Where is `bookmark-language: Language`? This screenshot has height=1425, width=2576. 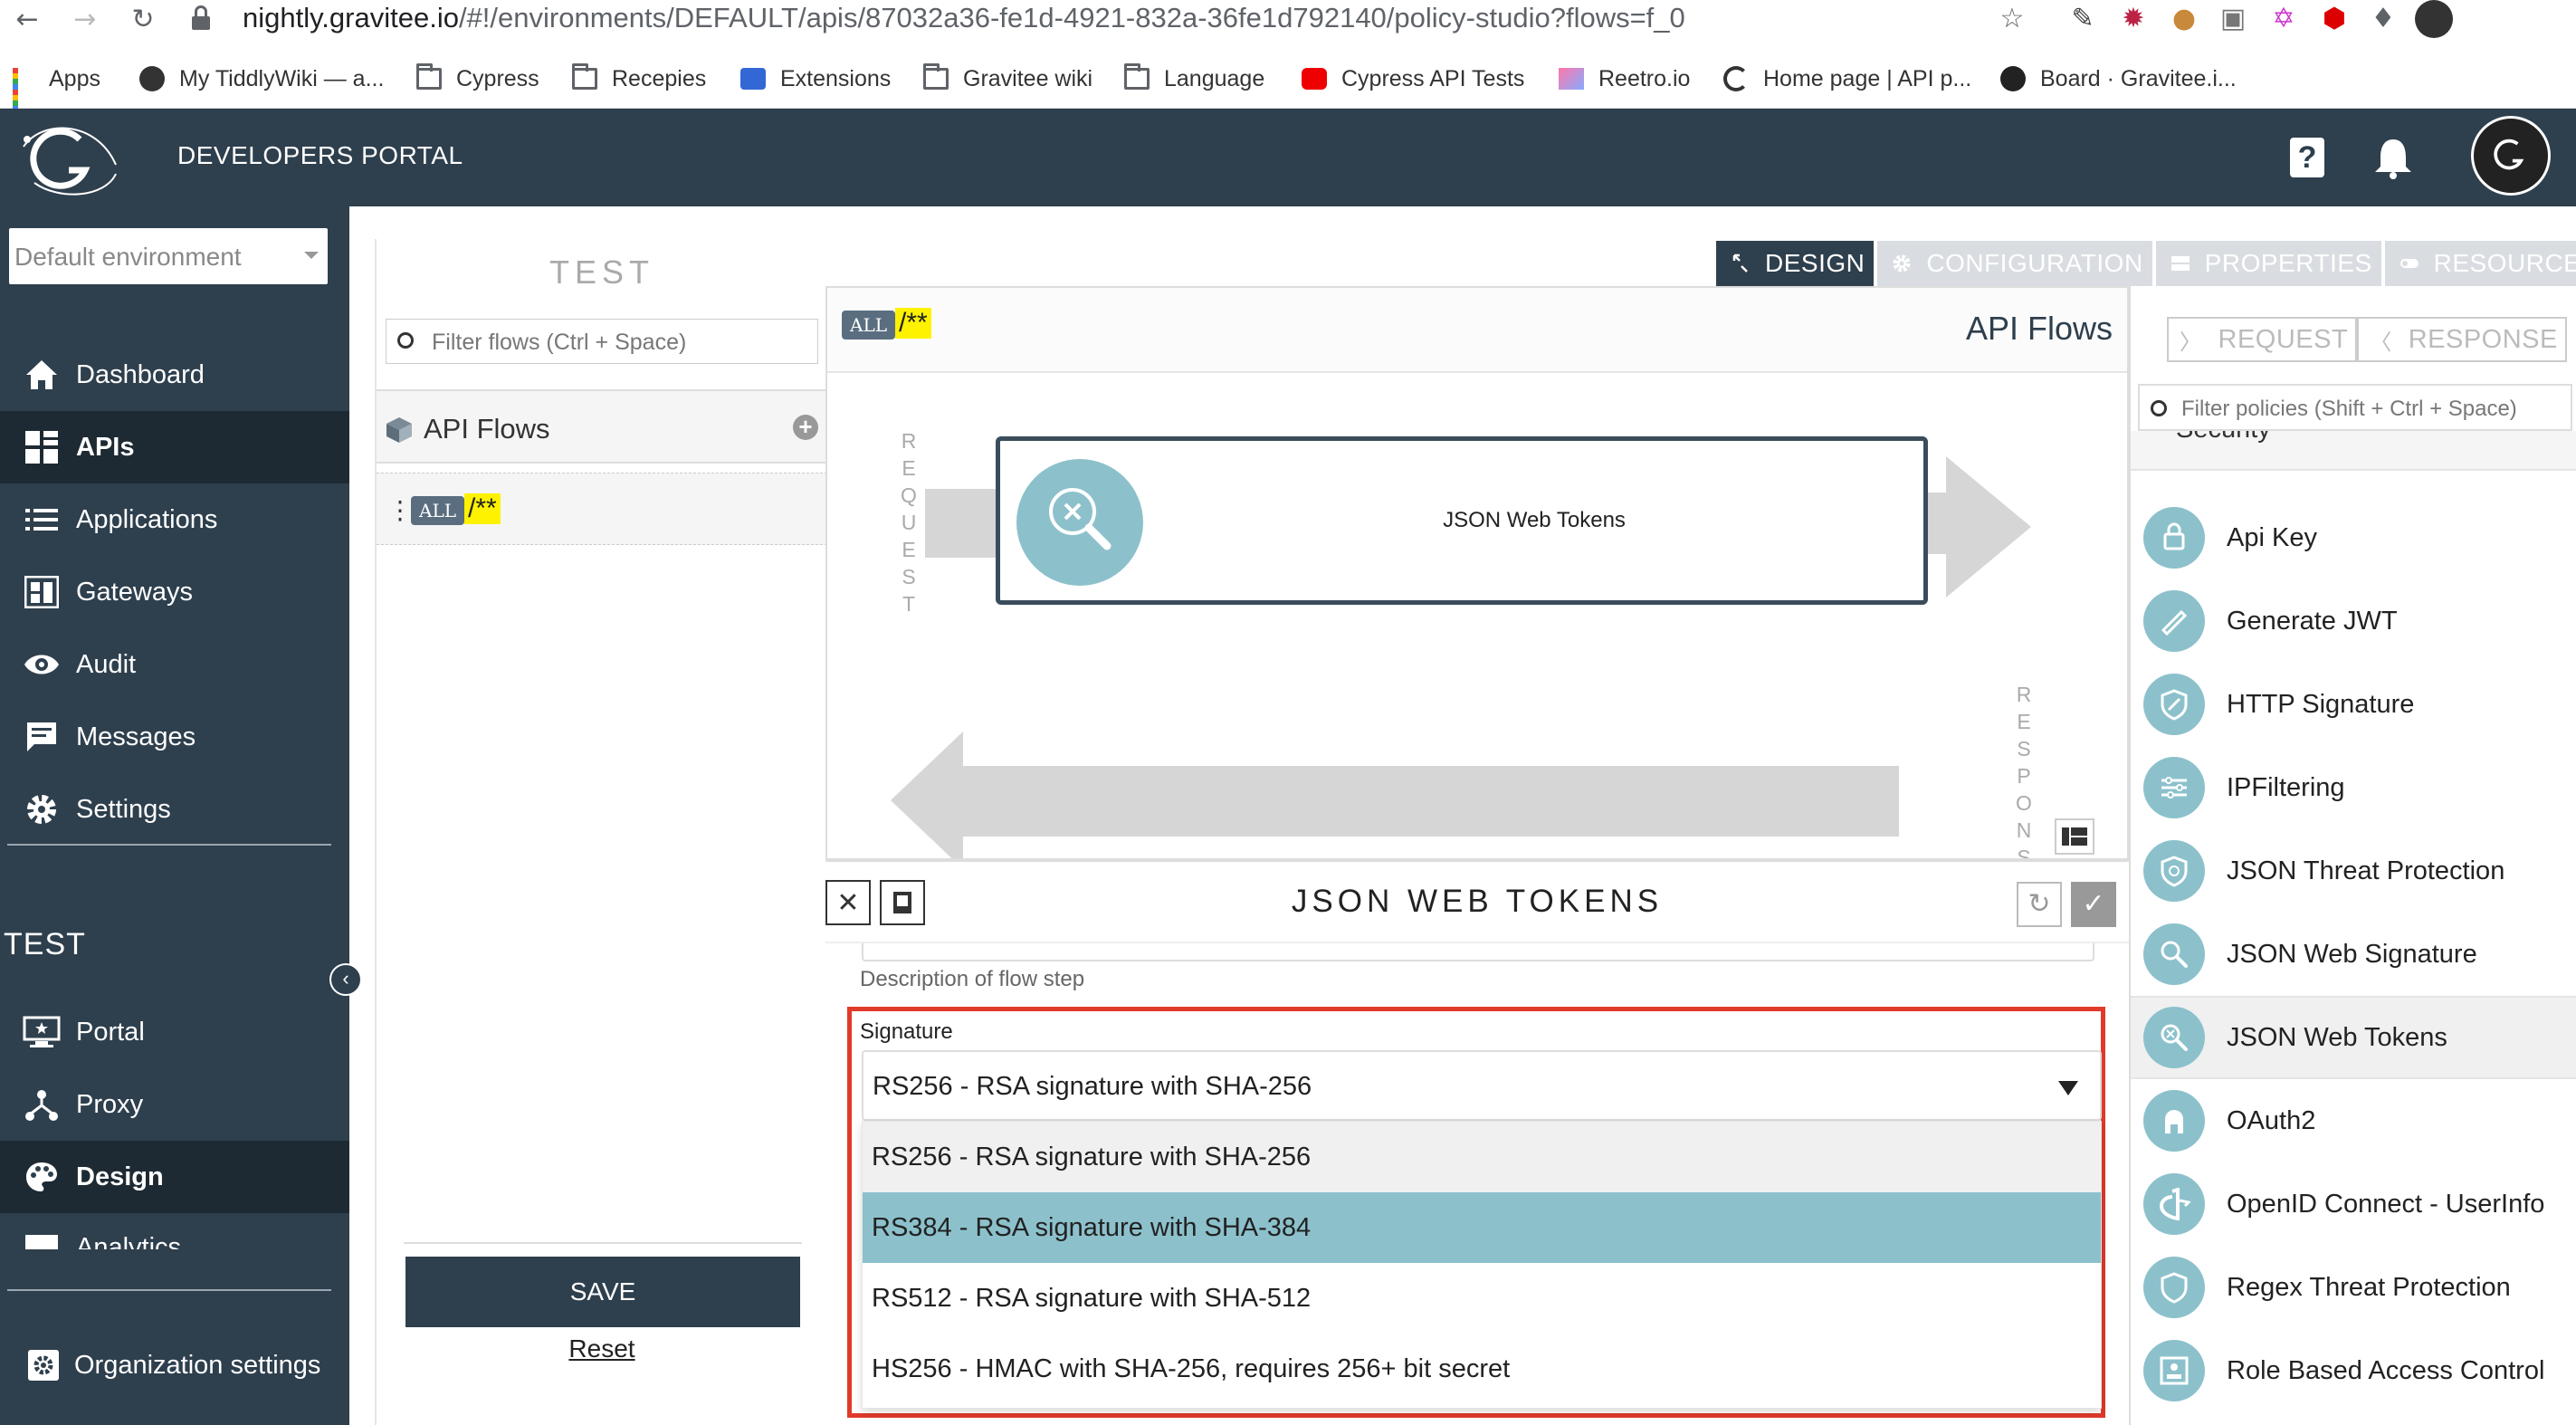
bookmark-language: Language is located at coordinates (1194, 79).